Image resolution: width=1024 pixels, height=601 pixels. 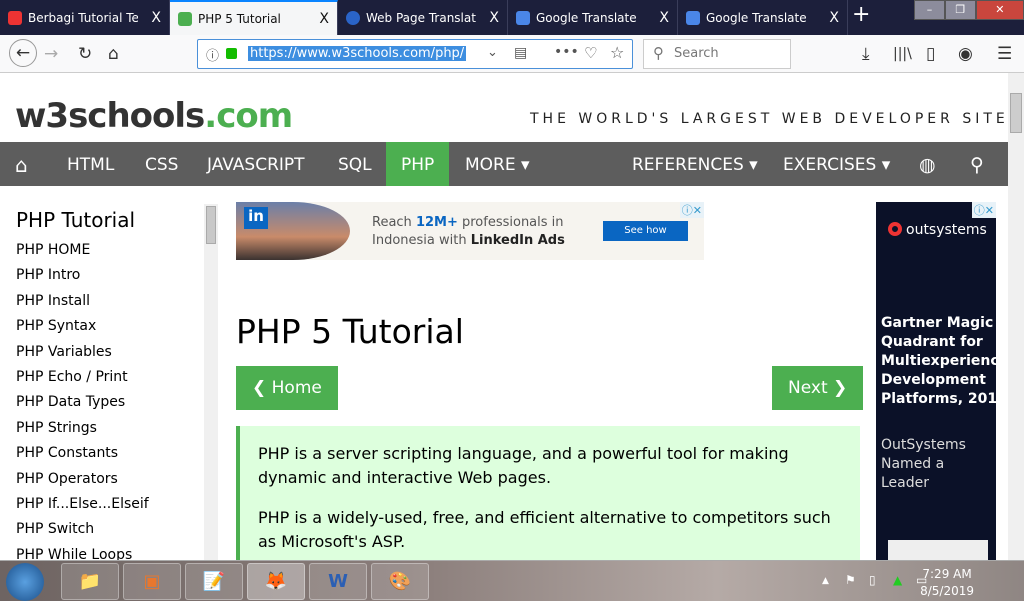 I want to click on sidebar-item: PHP Data Types, so click(x=102, y=402).